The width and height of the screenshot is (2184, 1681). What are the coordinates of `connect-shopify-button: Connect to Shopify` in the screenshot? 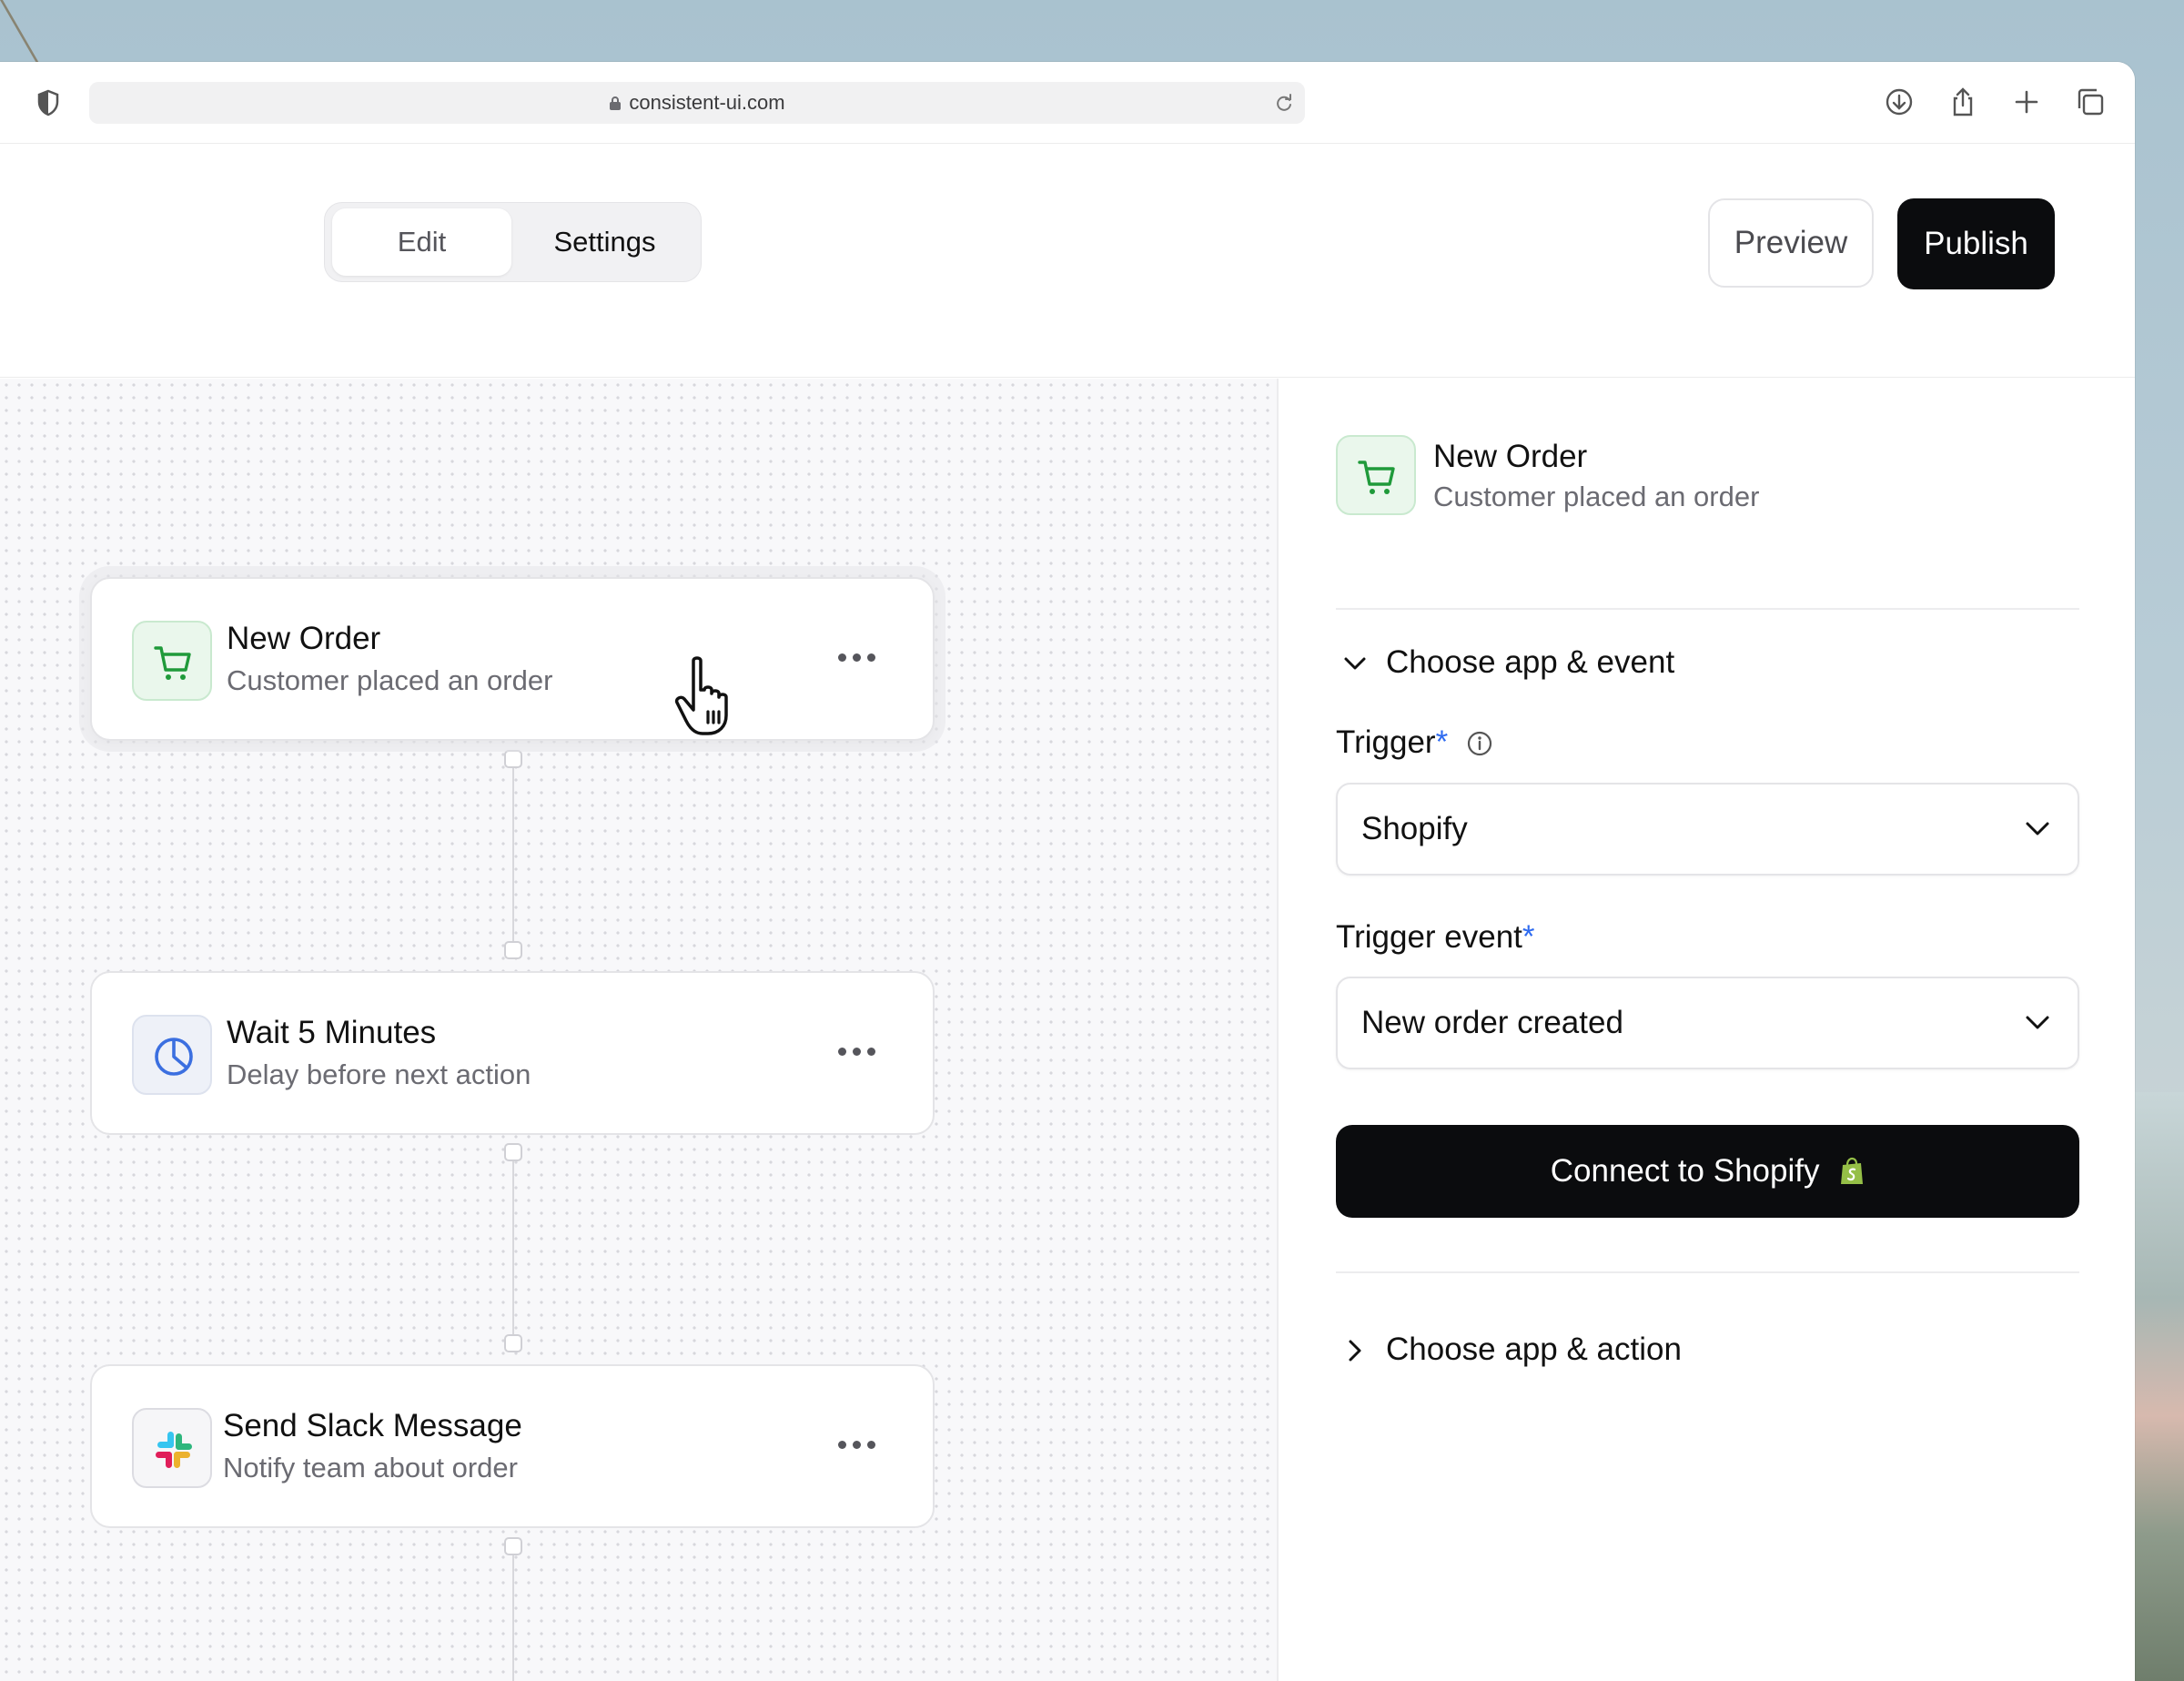 It's located at (1708, 1171).